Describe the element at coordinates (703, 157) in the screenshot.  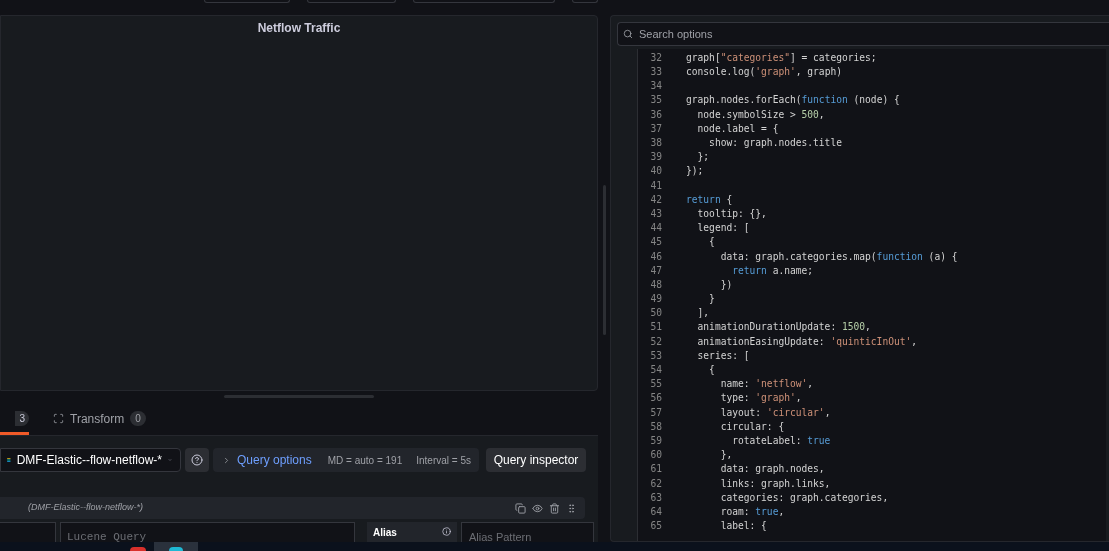
I see `code-line: };` at that location.